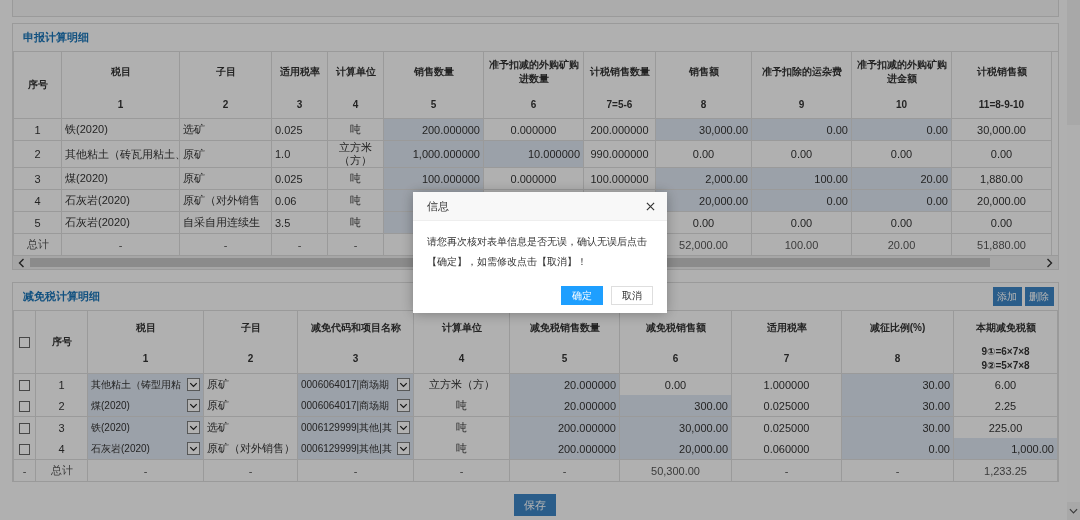 Image resolution: width=1080 pixels, height=520 pixels. I want to click on cancel-button: 取消, so click(632, 295).